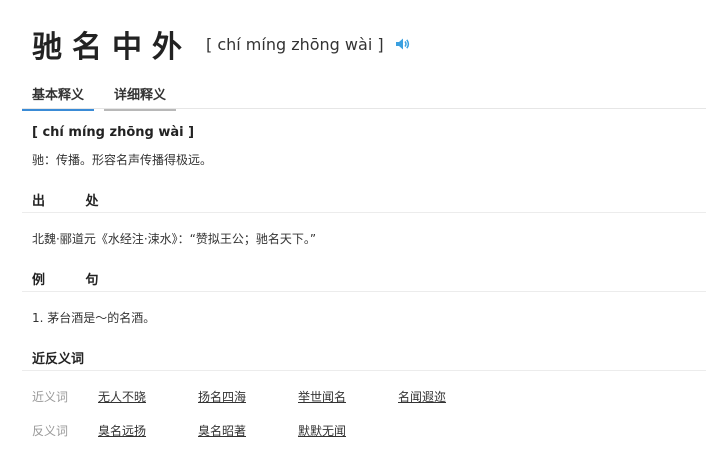  Describe the element at coordinates (422, 396) in the screenshot. I see `synonym-link: 名闻遐迩` at that location.